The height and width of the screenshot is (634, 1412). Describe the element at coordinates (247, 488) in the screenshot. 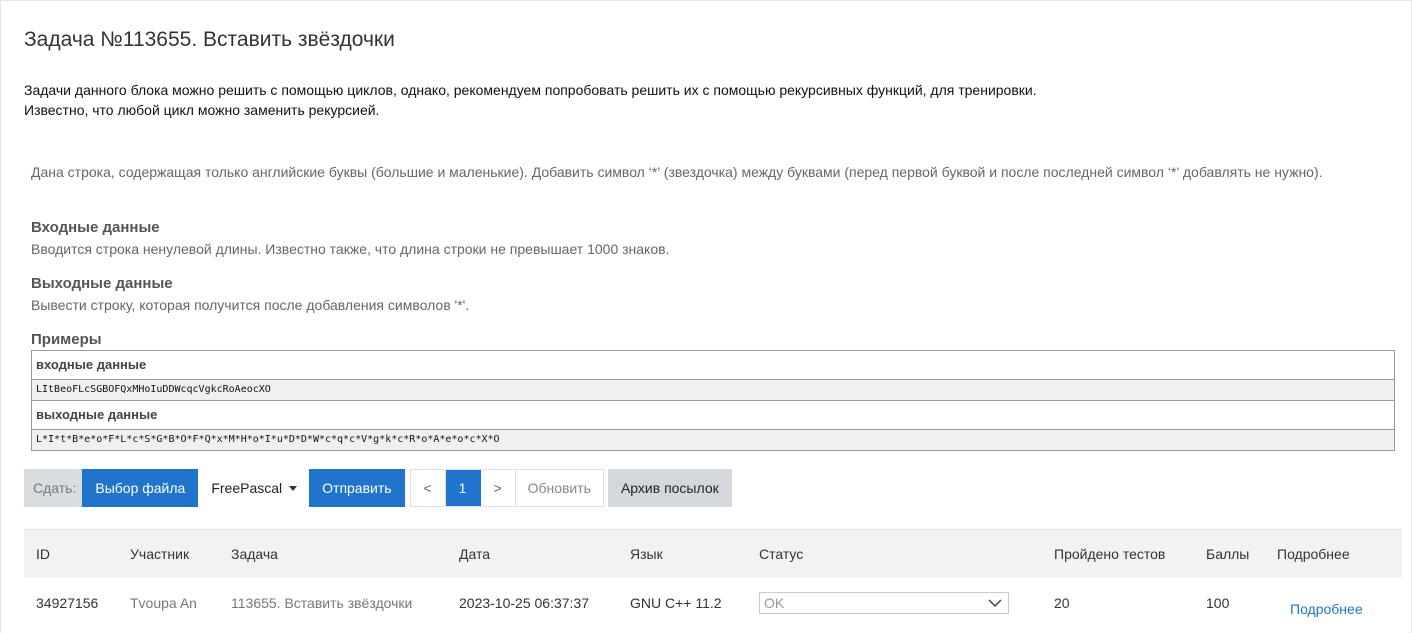

I see `language-select-value: FreePascal` at that location.